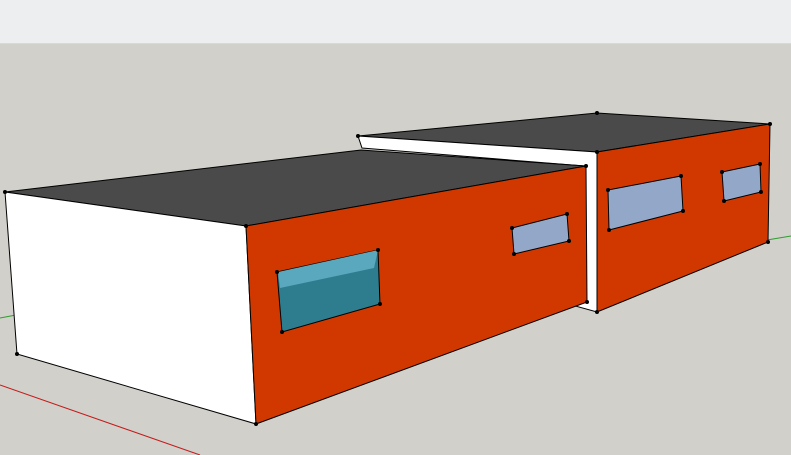  Describe the element at coordinates (395, 22) in the screenshot. I see `toolbar-strip` at that location.